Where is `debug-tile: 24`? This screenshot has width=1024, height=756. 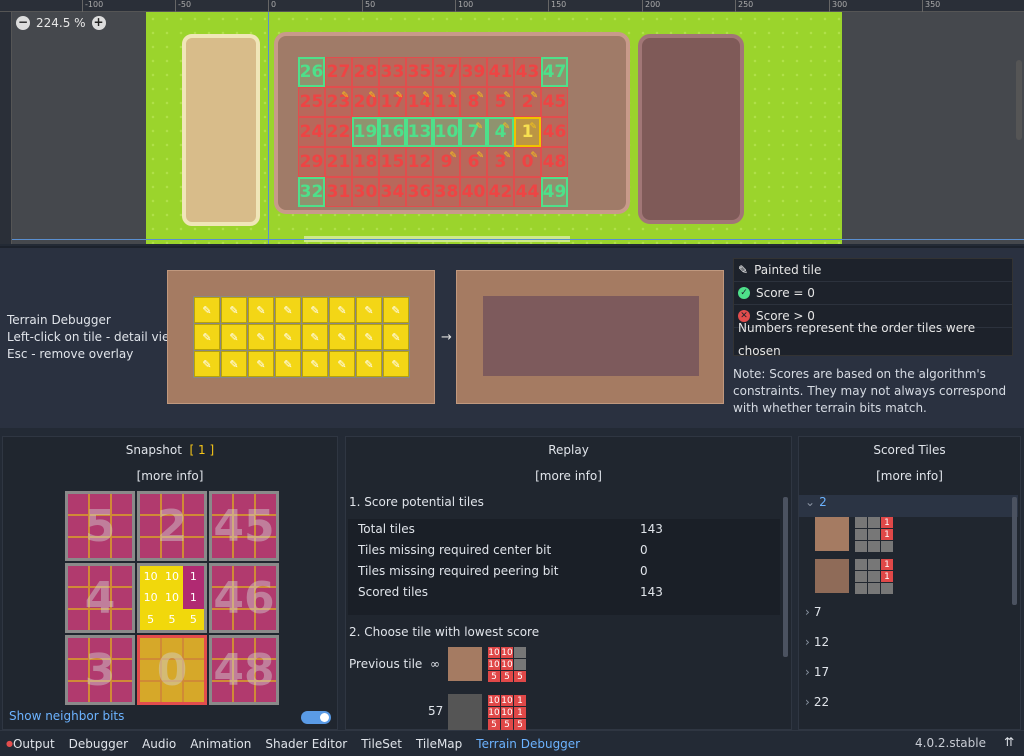
debug-tile: 24 is located at coordinates (311, 132).